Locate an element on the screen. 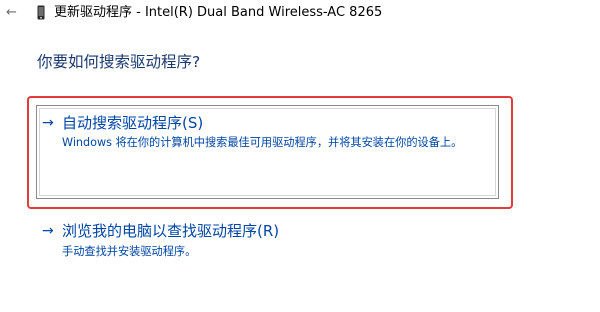  auto-search-option-description: Windows 将在你的计算机中搜索最佳可用驱动程序，并将其安装在你的设备上。 is located at coordinates (262, 142).